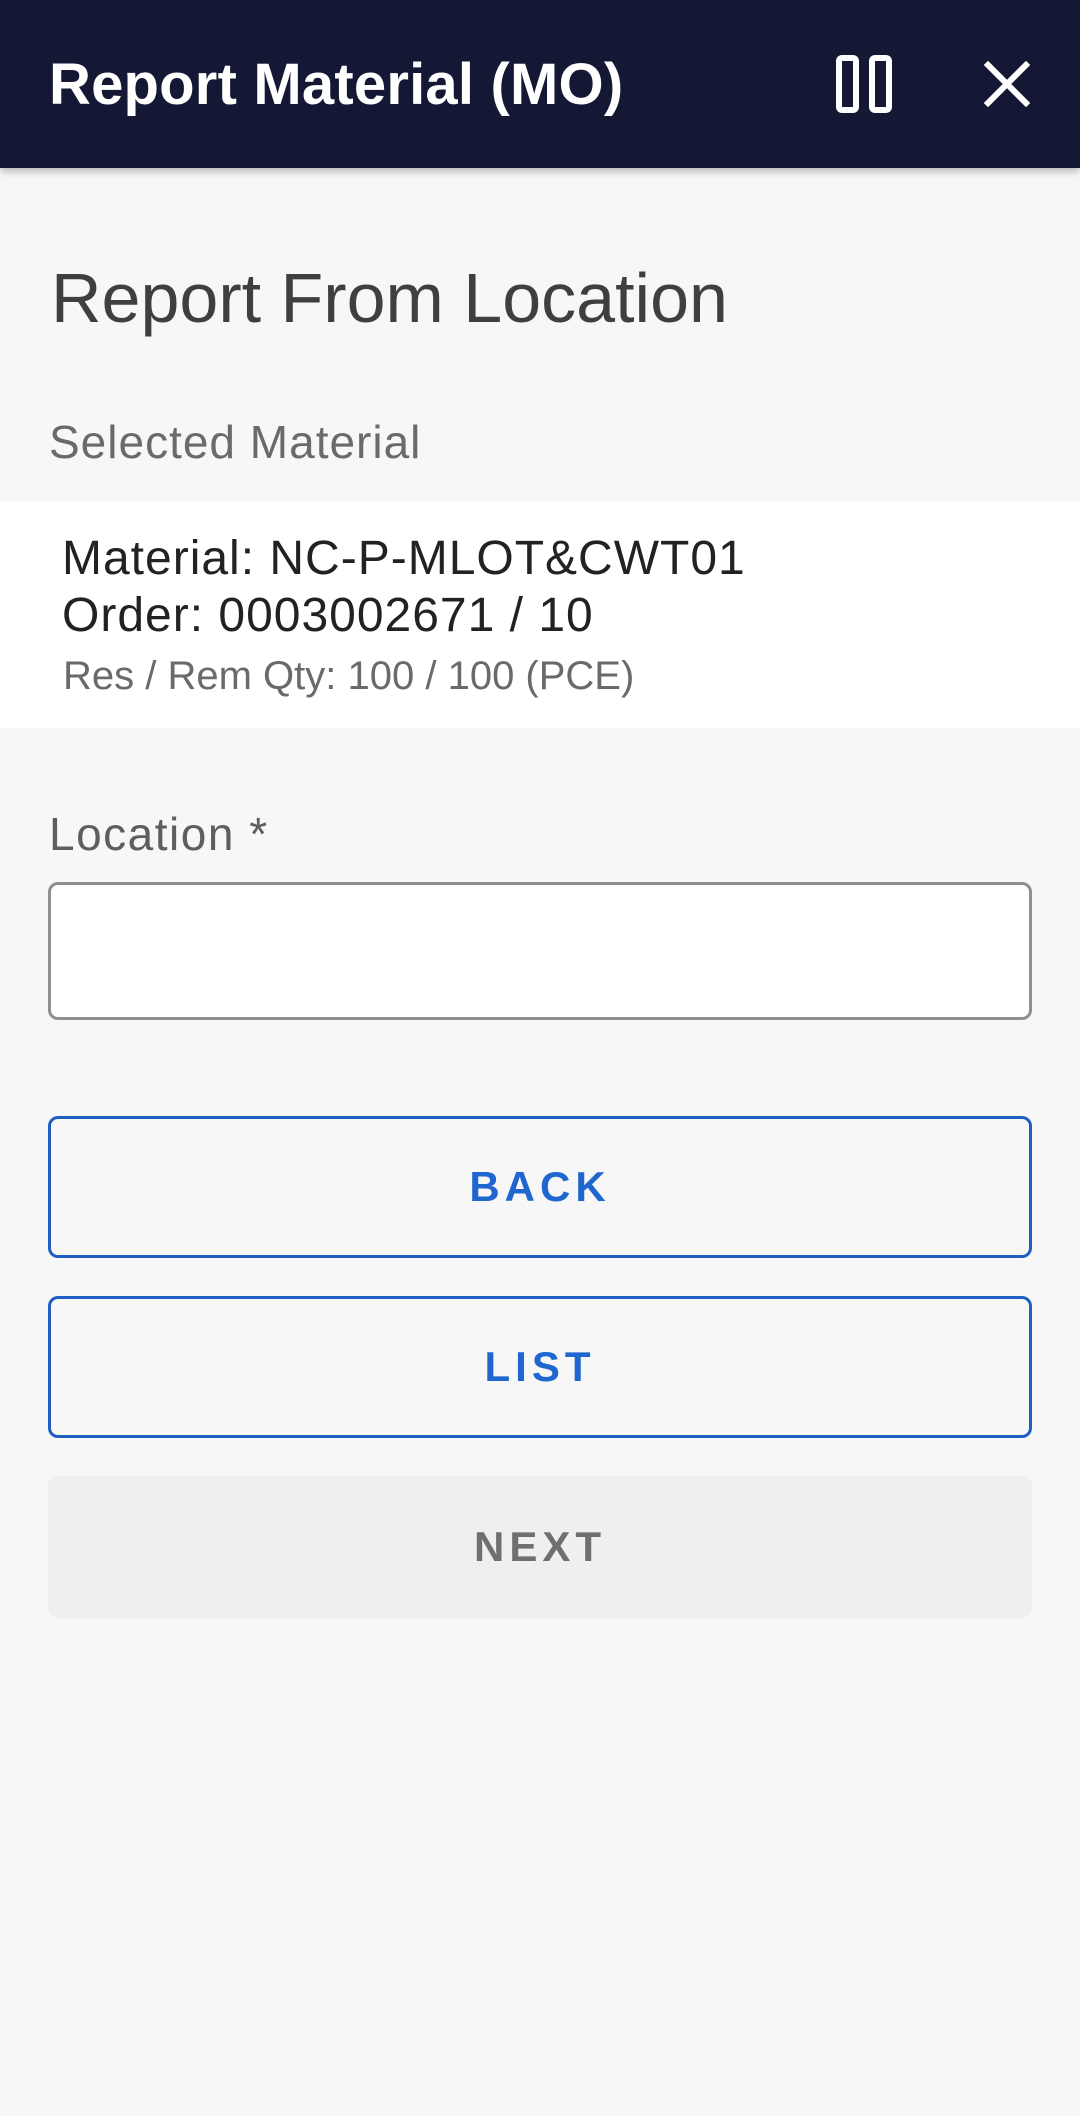 Image resolution: width=1080 pixels, height=2116 pixels. What do you see at coordinates (540, 1187) in the screenshot?
I see `back-button: BACK` at bounding box center [540, 1187].